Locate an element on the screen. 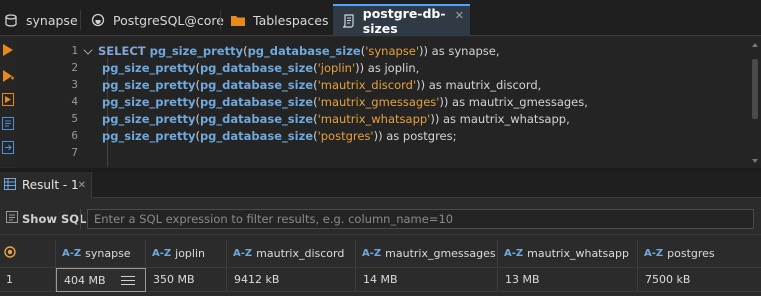  code-token: 'mautrix_gmessages' is located at coordinates (378, 102).